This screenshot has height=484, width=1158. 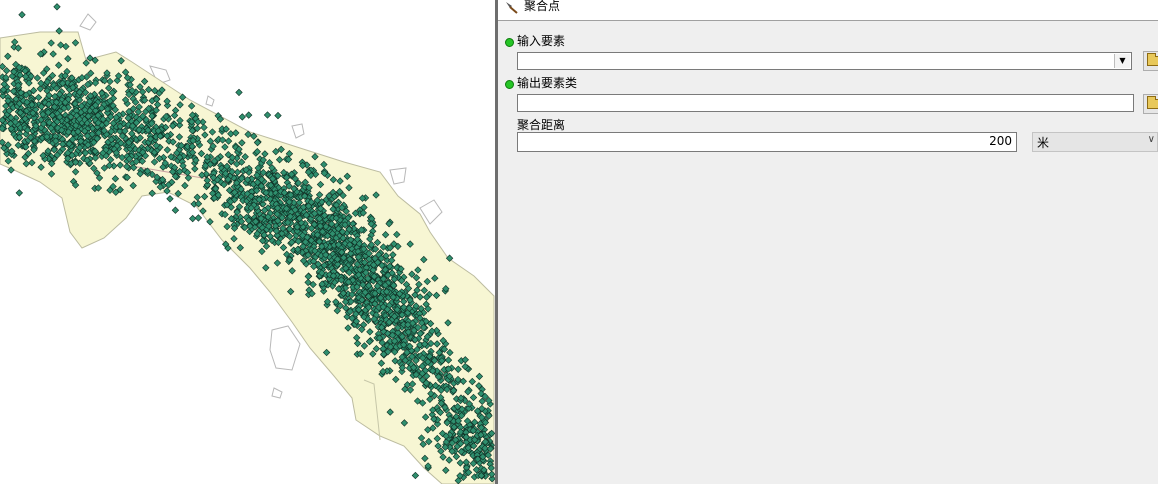 I want to click on input-features-combo: ▼, so click(x=824, y=61).